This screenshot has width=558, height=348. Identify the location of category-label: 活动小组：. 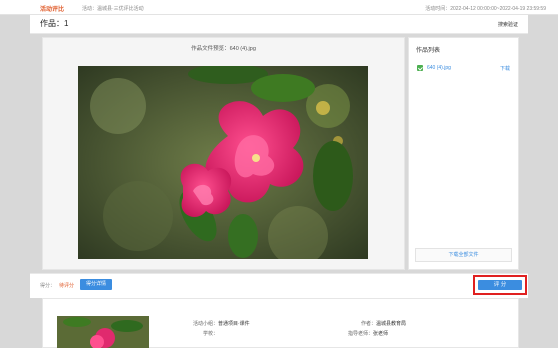
(206, 324).